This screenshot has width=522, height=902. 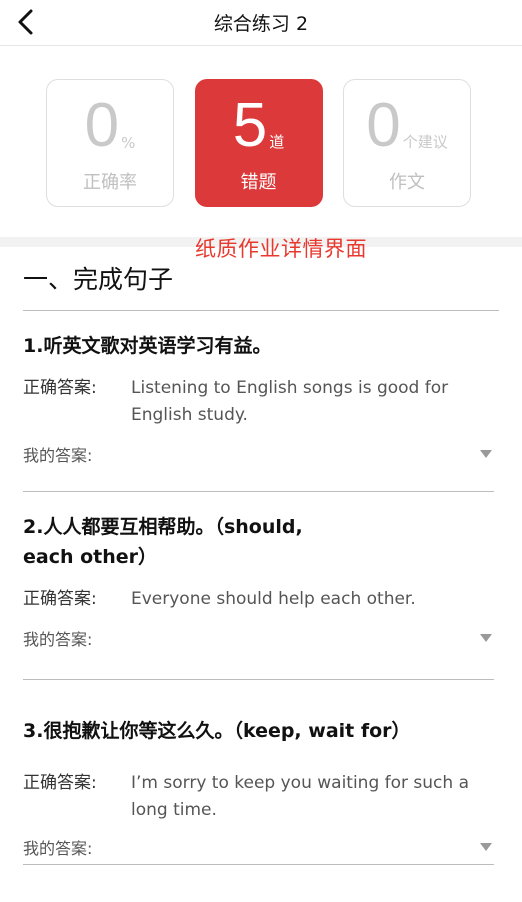 I want to click on accuracy-label: 正确率, so click(x=110, y=182).